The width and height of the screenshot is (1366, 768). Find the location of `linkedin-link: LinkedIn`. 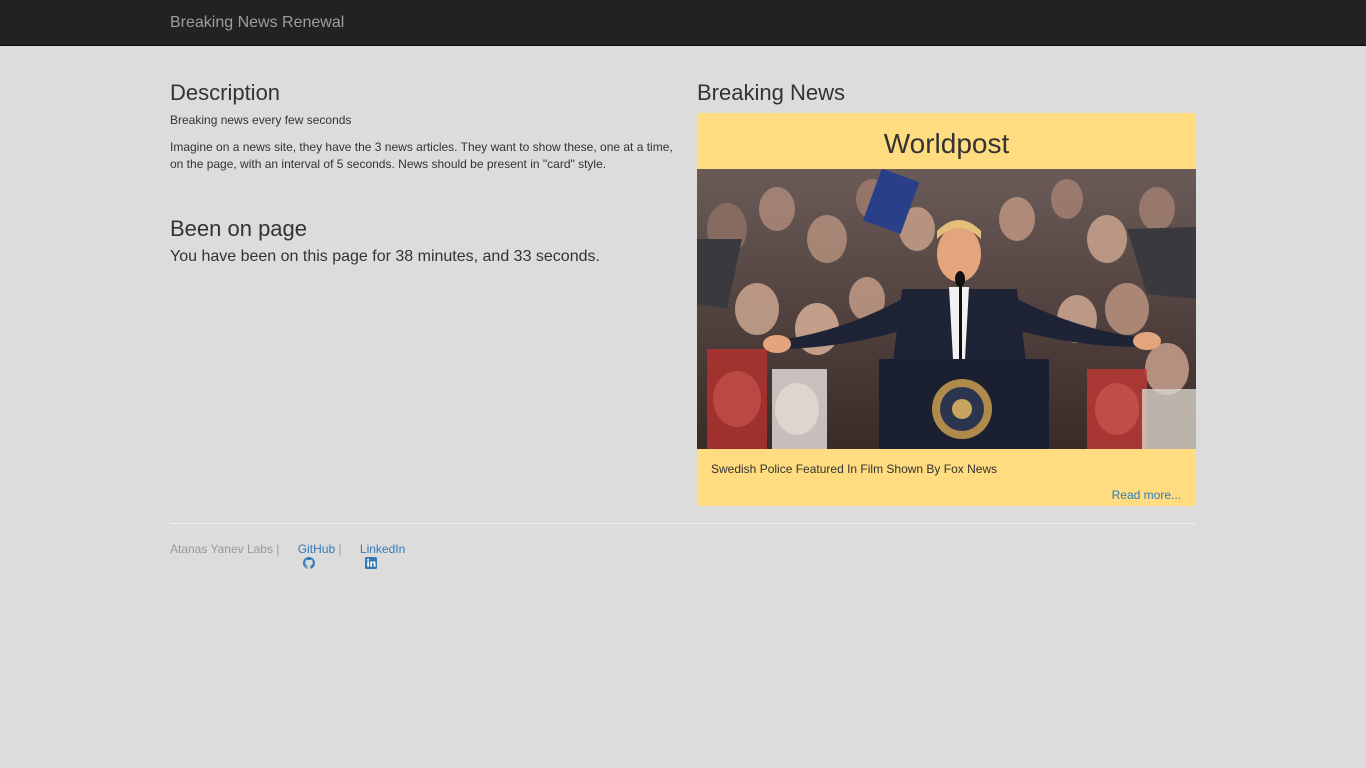

linkedin-link: LinkedIn is located at coordinates (375, 555).